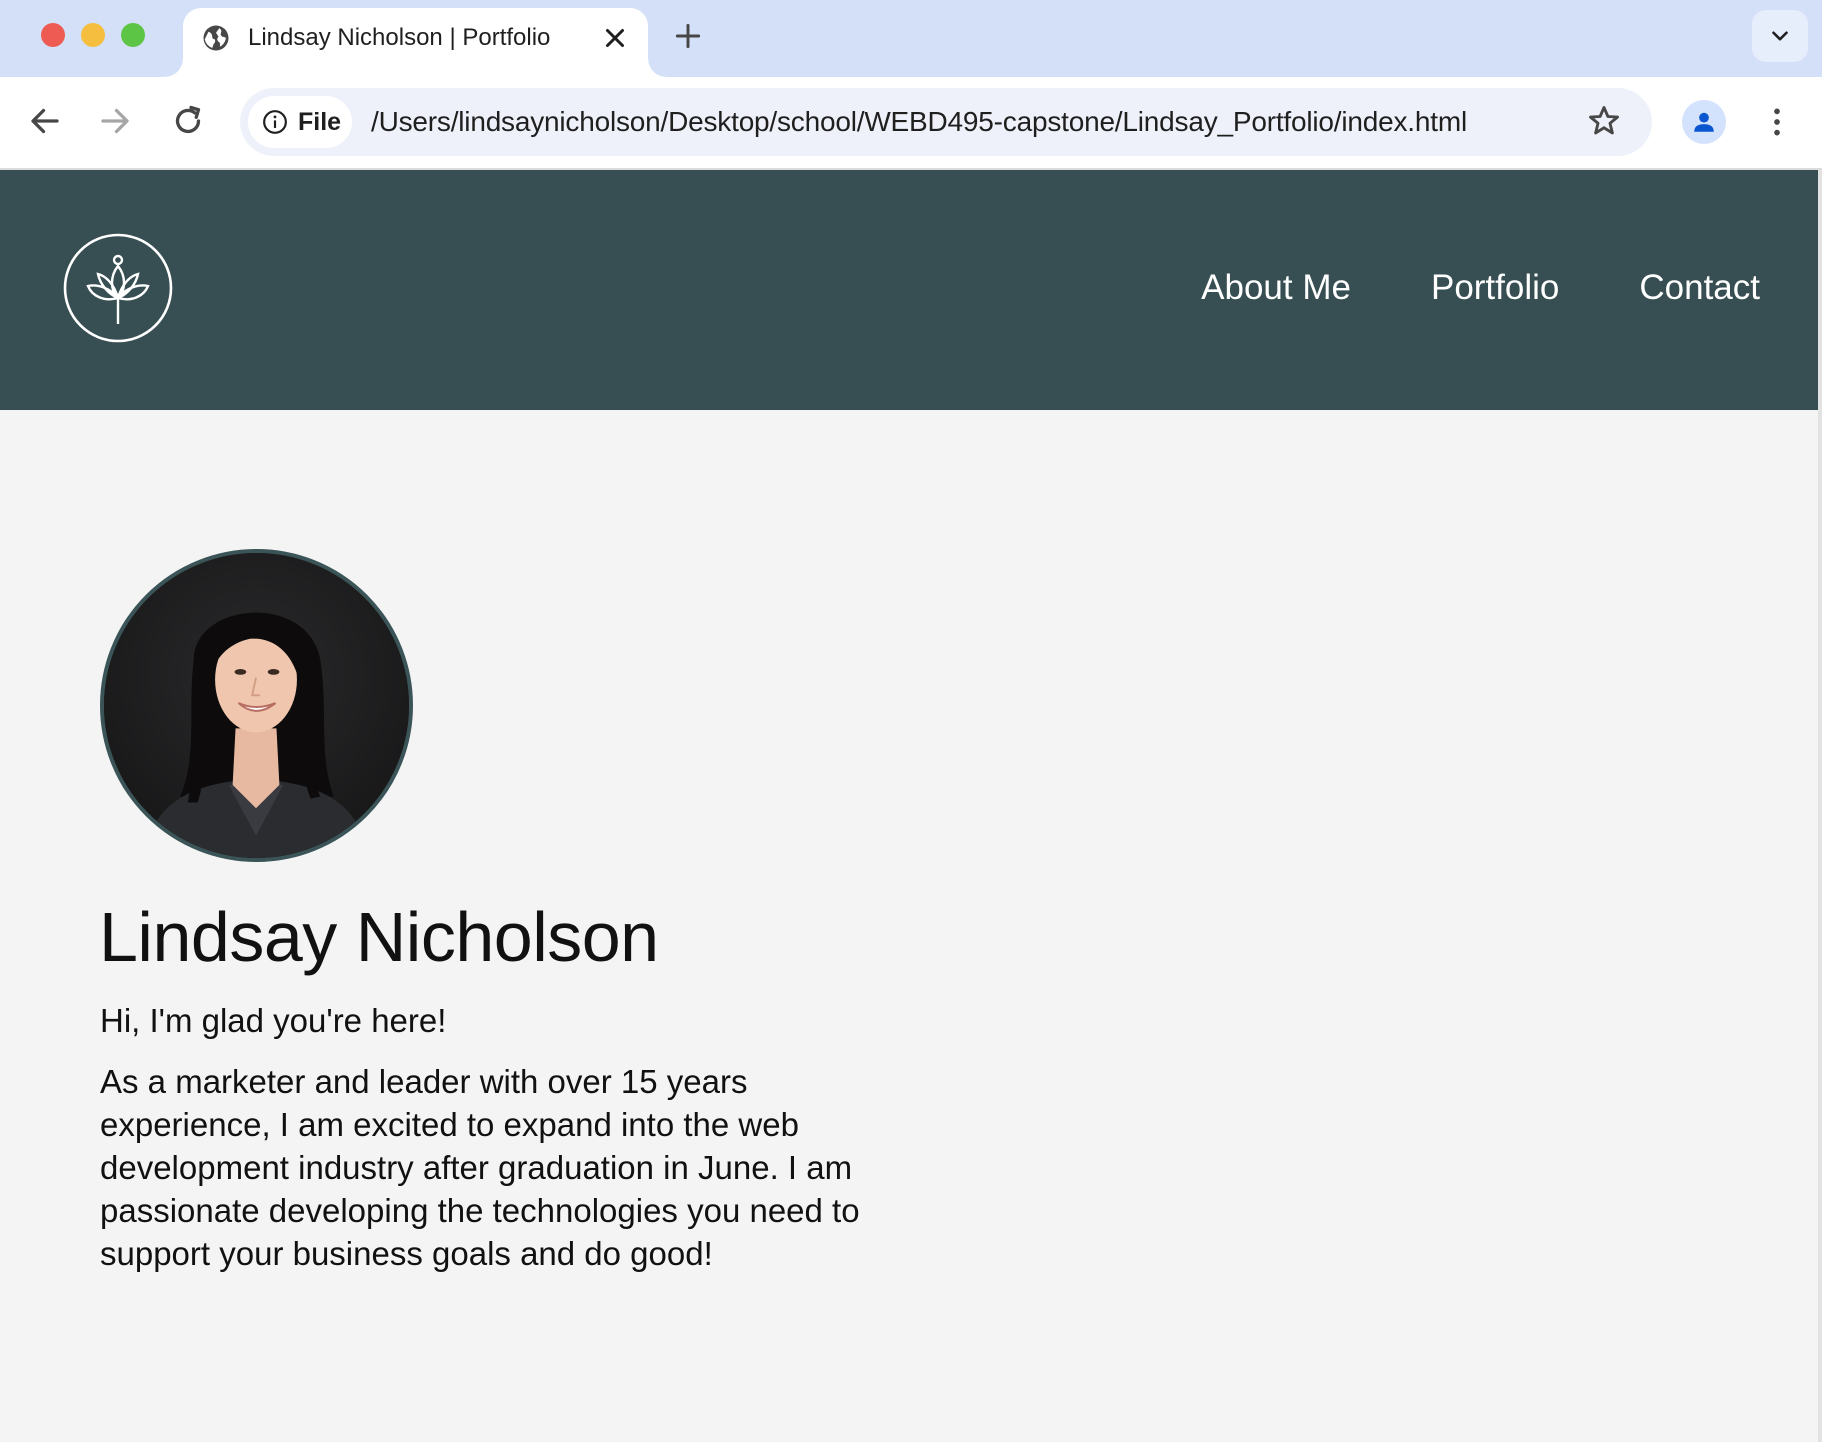 The height and width of the screenshot is (1442, 1822). Describe the element at coordinates (688, 36) in the screenshot. I see `plus-icon` at that location.